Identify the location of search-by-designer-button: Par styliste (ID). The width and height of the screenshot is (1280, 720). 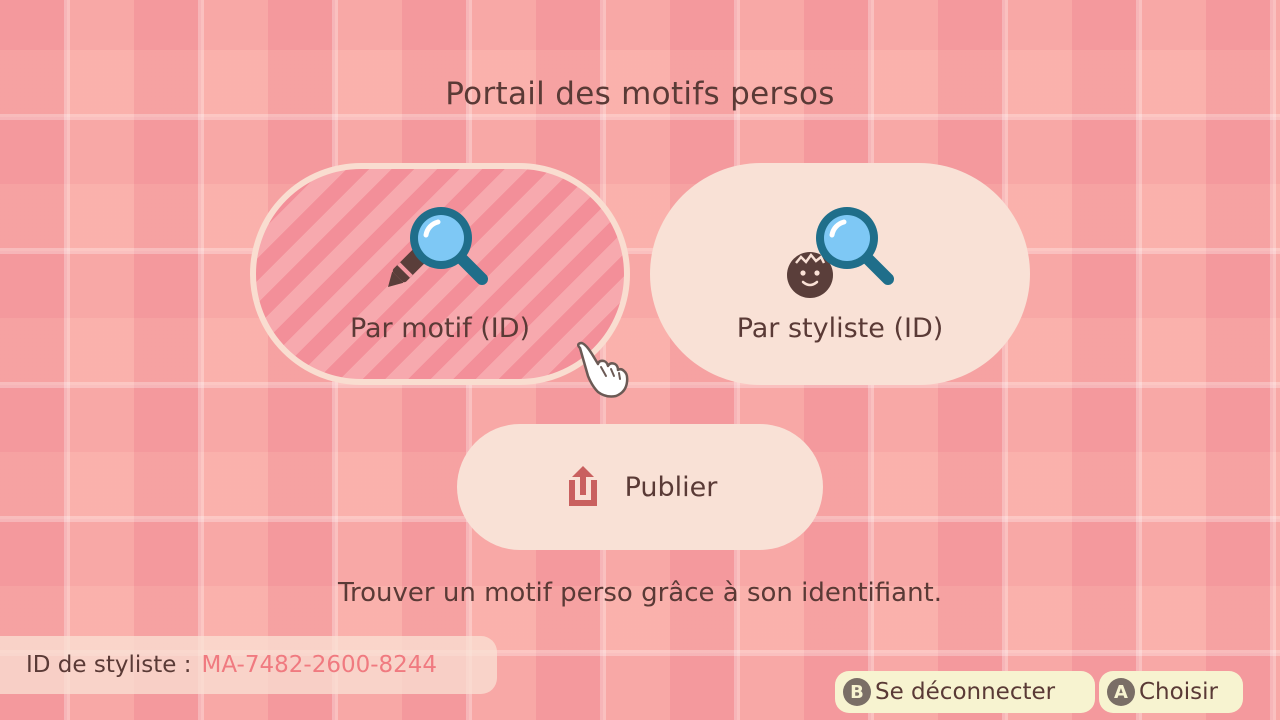
(840, 274).